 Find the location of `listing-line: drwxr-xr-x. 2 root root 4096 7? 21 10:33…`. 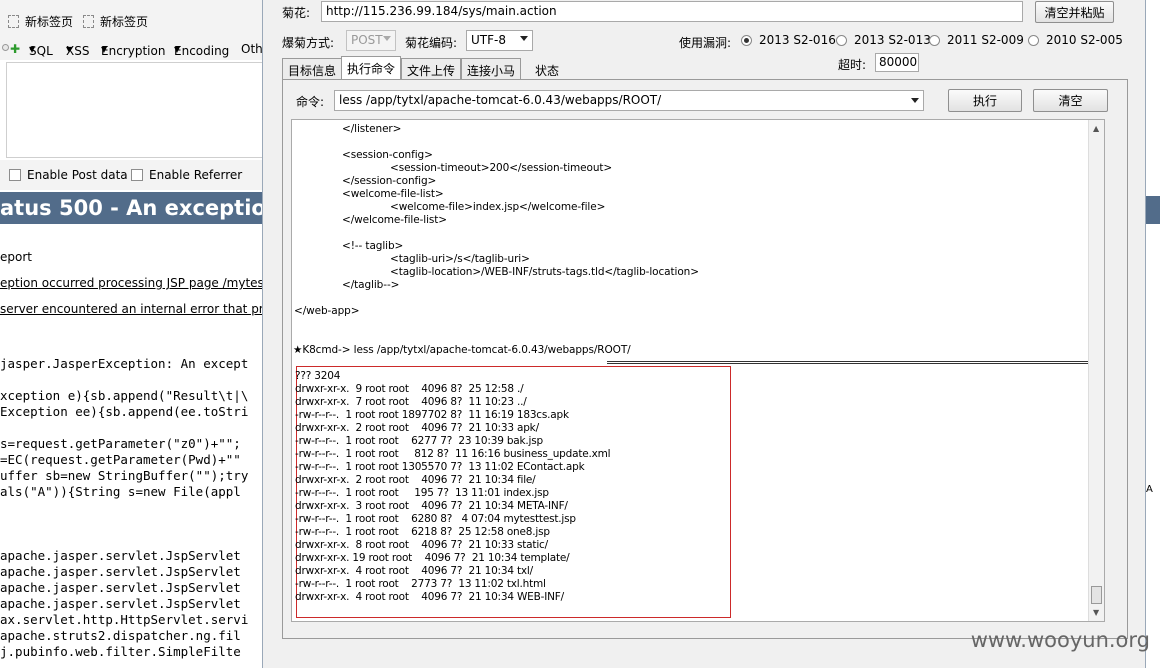

listing-line: drwxr-xr-x. 2 root root 4096 7? 21 10:33… is located at coordinates (417, 428).